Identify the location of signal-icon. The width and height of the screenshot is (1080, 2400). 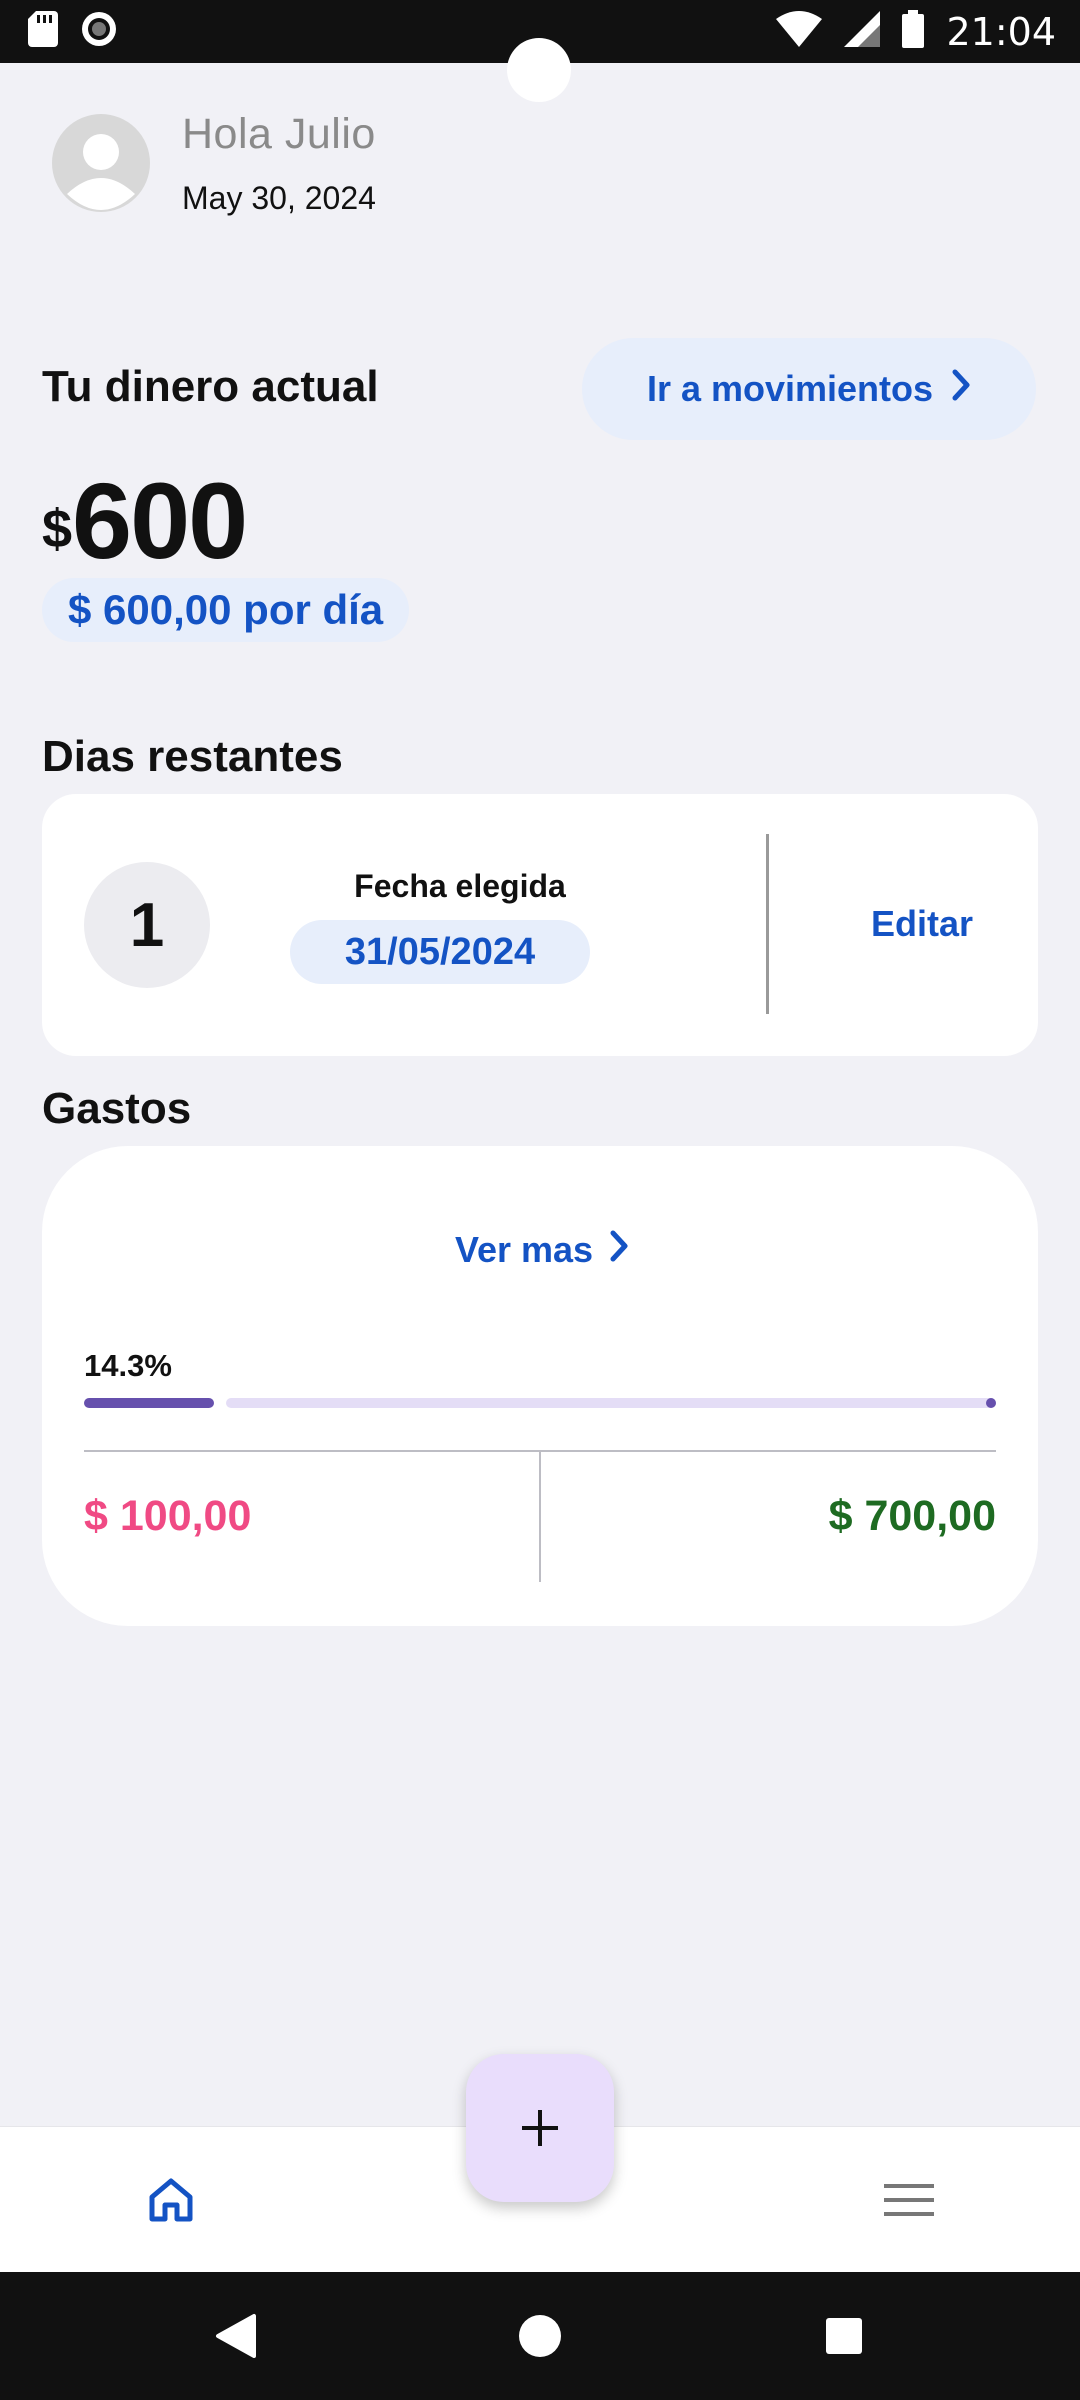
(862, 31).